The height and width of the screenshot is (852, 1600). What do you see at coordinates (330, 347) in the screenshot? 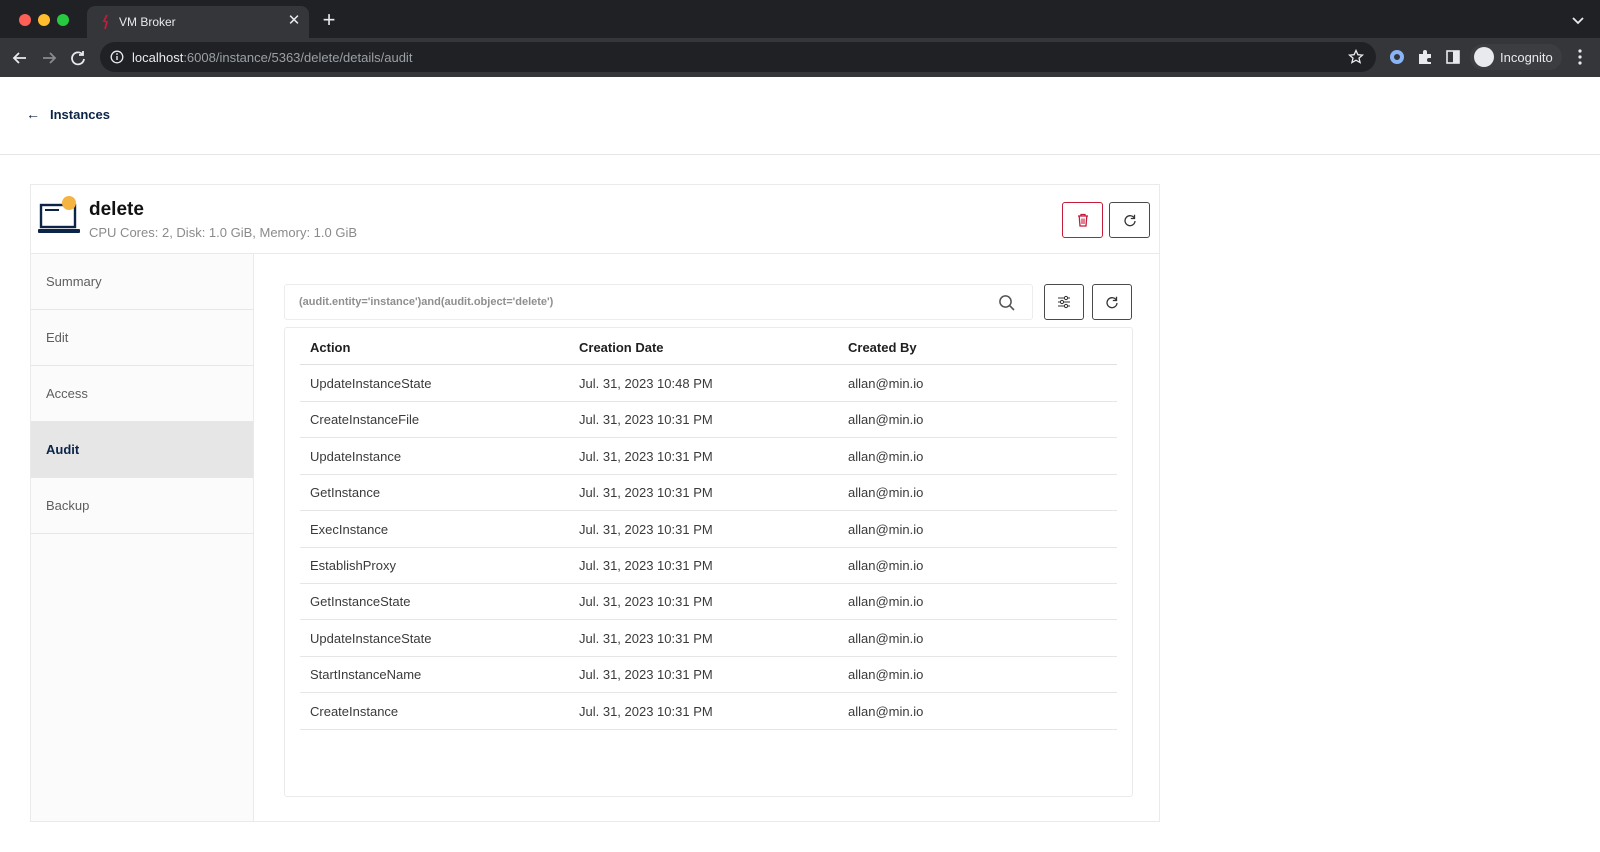
I see `column-header-action: Action` at bounding box center [330, 347].